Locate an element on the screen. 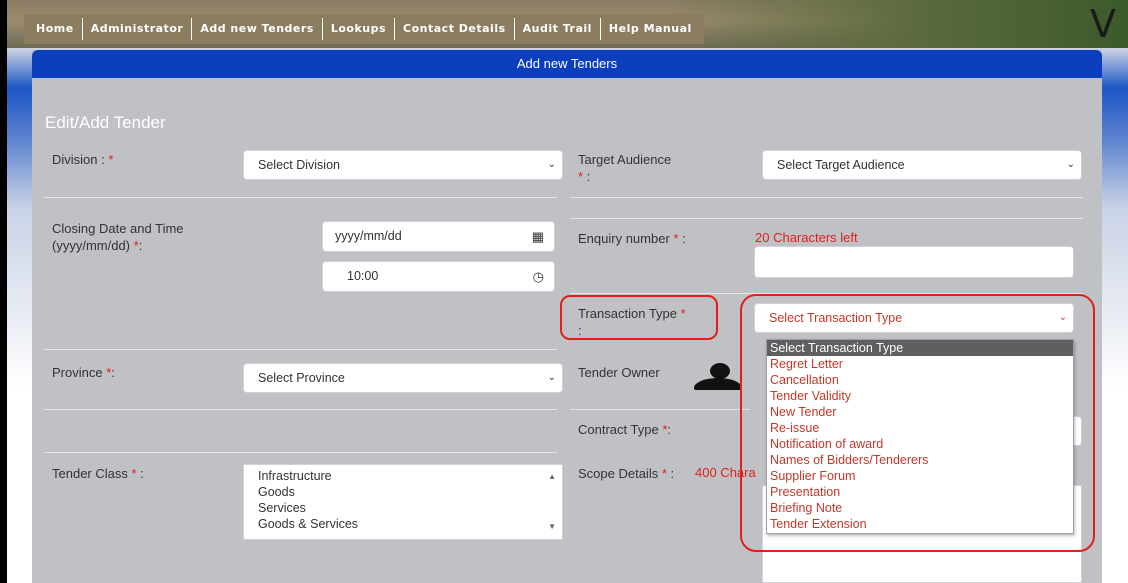 The height and width of the screenshot is (583, 1128). division-select: Select Division ⌄ is located at coordinates (403, 165).